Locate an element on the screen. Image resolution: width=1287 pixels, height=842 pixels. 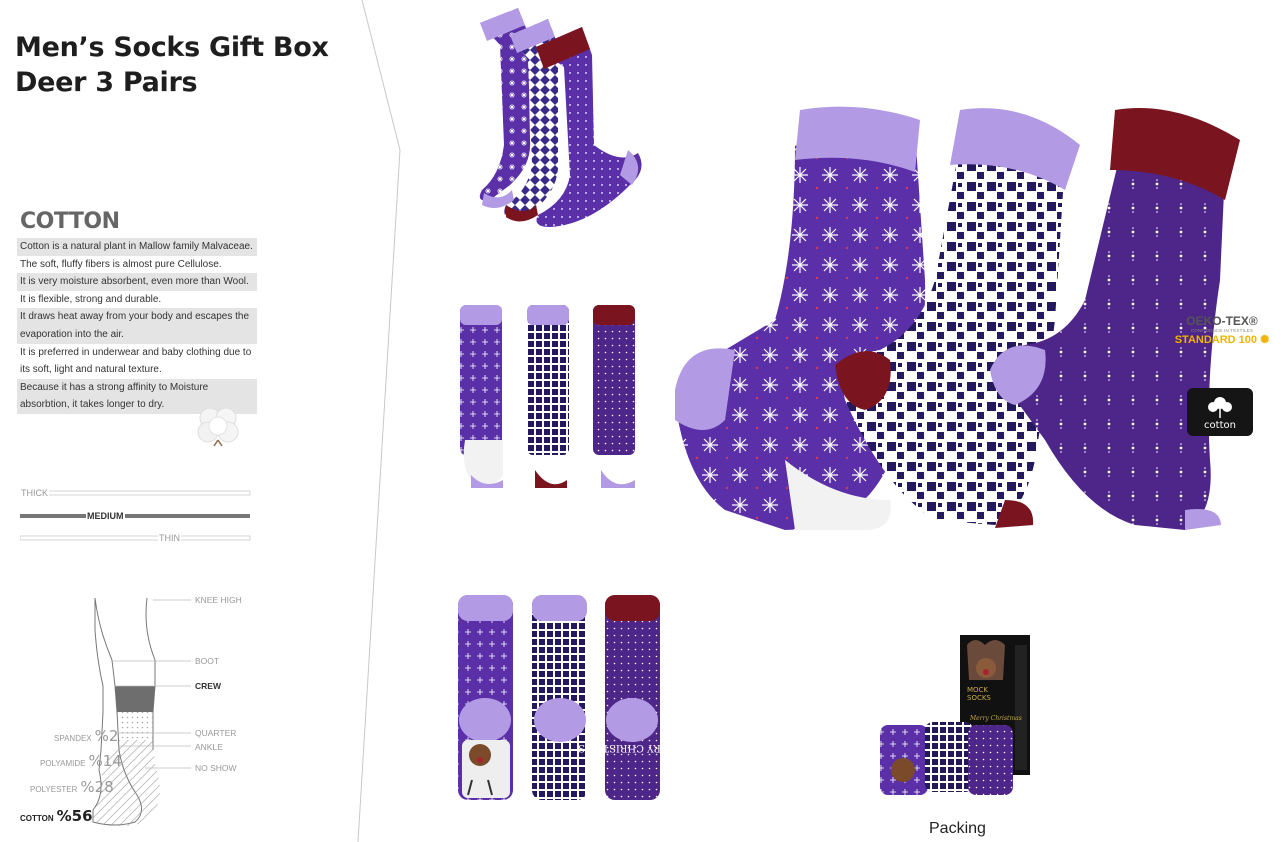
composition-spandex: SPANDEX %2 is located at coordinates (86, 736).